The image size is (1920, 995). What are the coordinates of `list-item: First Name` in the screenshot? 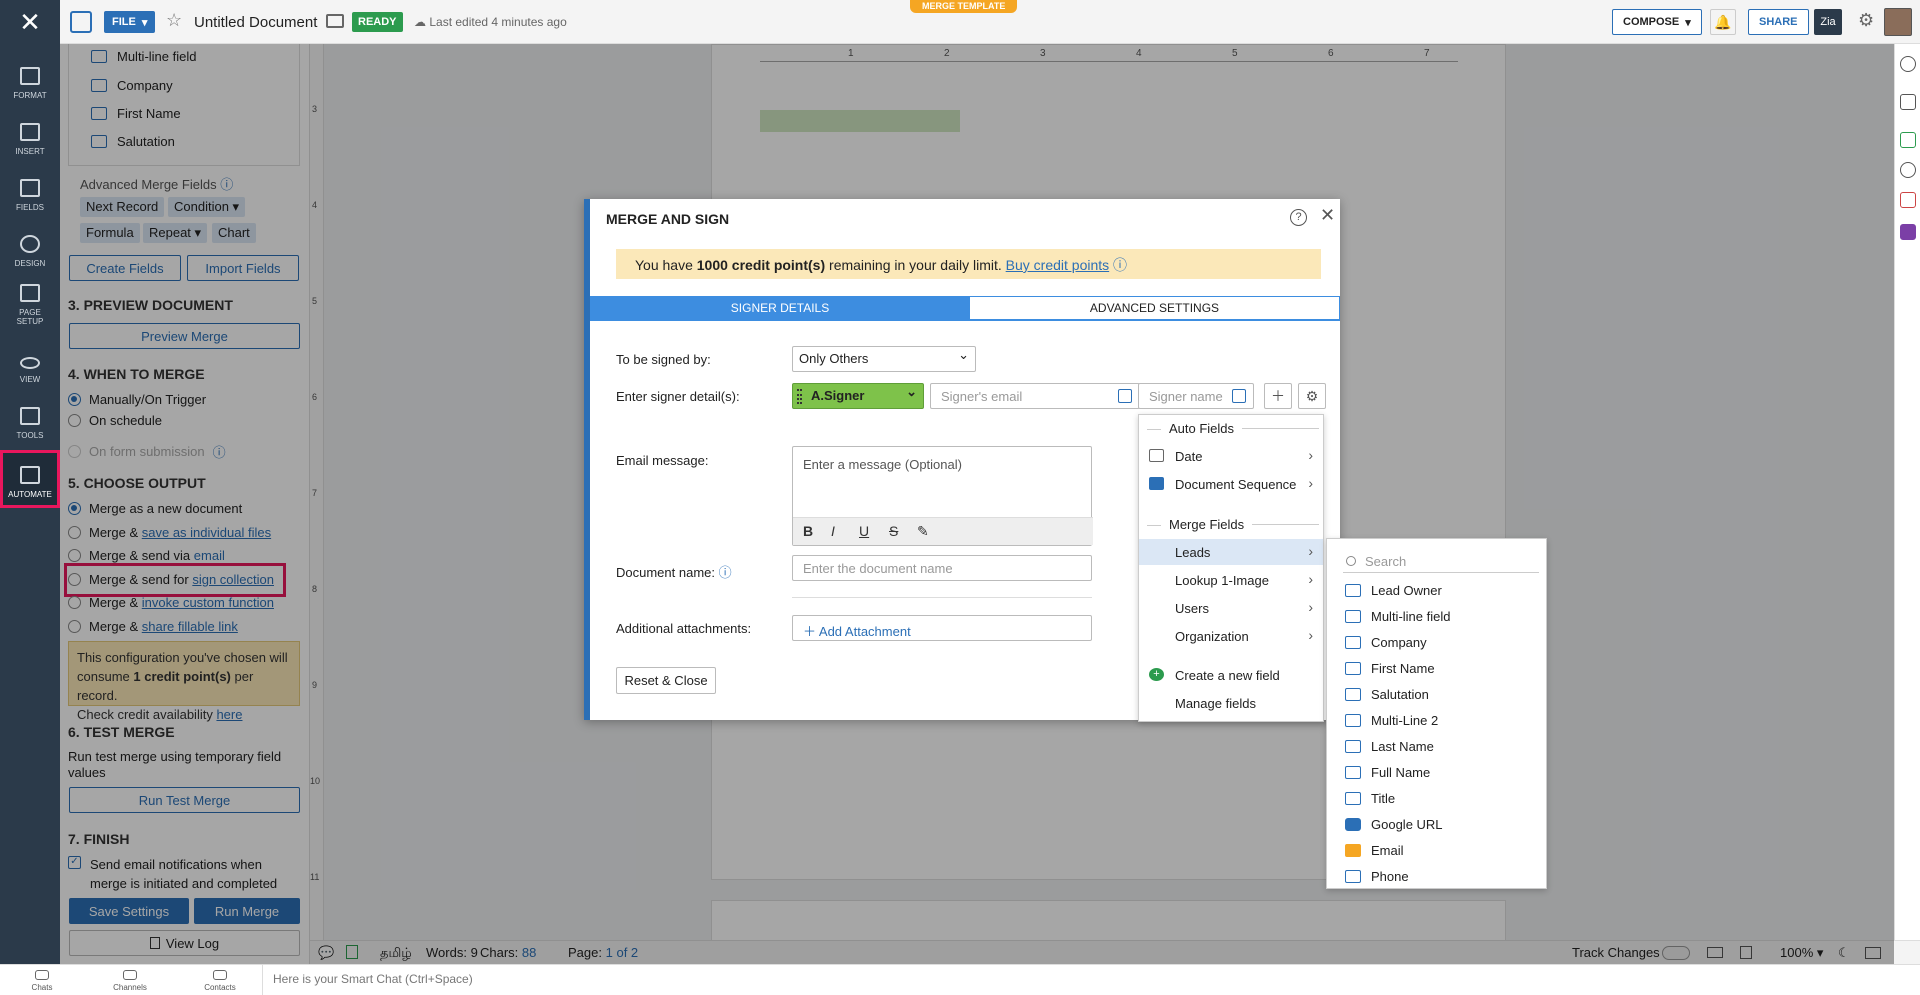 It's located at (1390, 668).